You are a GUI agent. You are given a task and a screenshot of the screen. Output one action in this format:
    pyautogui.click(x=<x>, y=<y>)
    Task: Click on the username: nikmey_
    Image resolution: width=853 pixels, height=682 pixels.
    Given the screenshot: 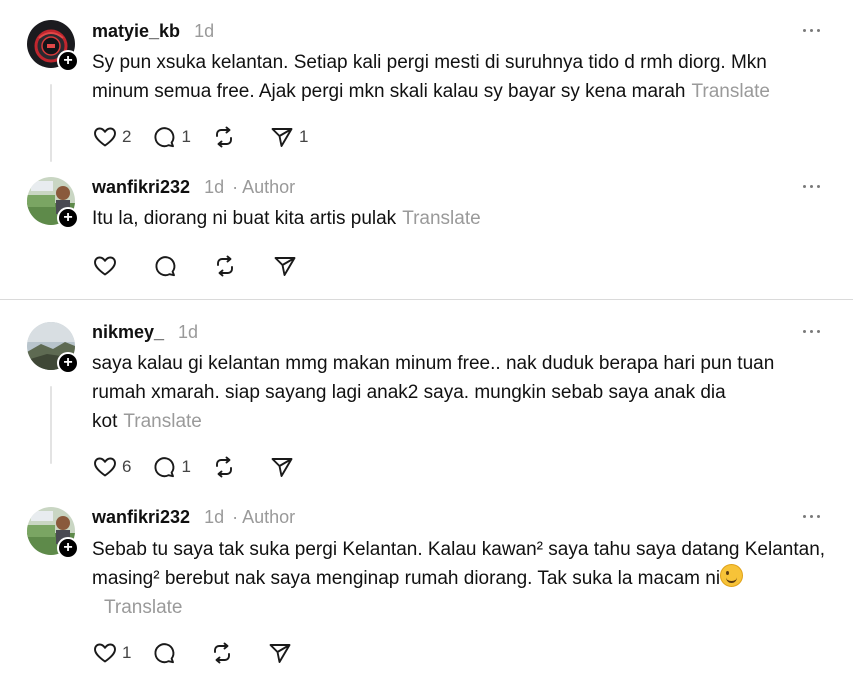 What is the action you would take?
    pyautogui.click(x=128, y=332)
    